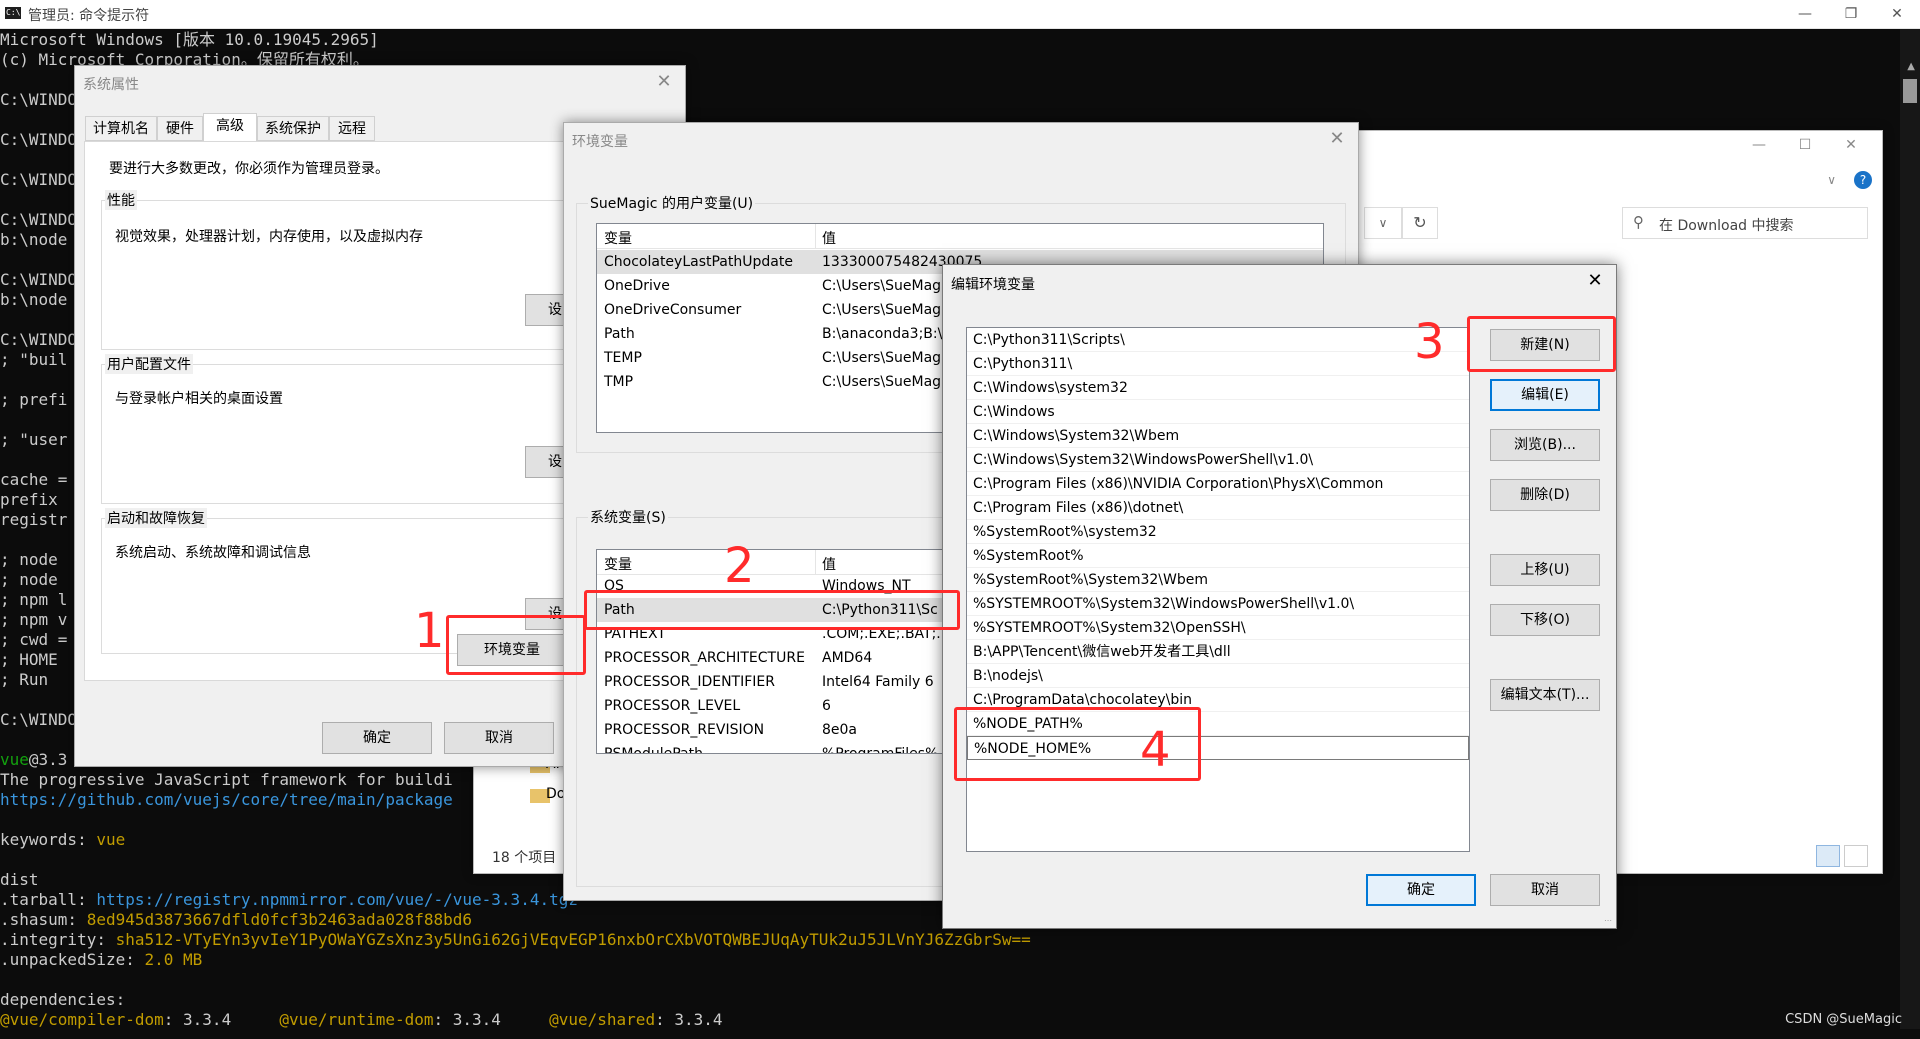  Describe the element at coordinates (180, 128) in the screenshot. I see `tab-hardware: 硬件` at that location.